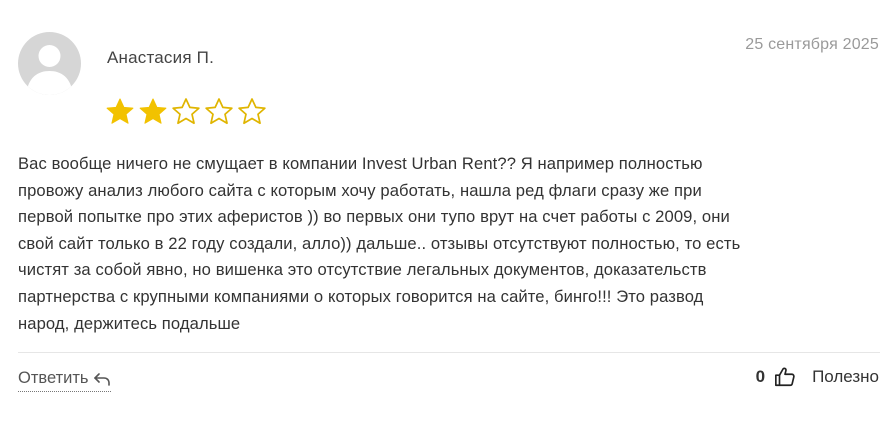  I want to click on avatar, so click(49, 63).